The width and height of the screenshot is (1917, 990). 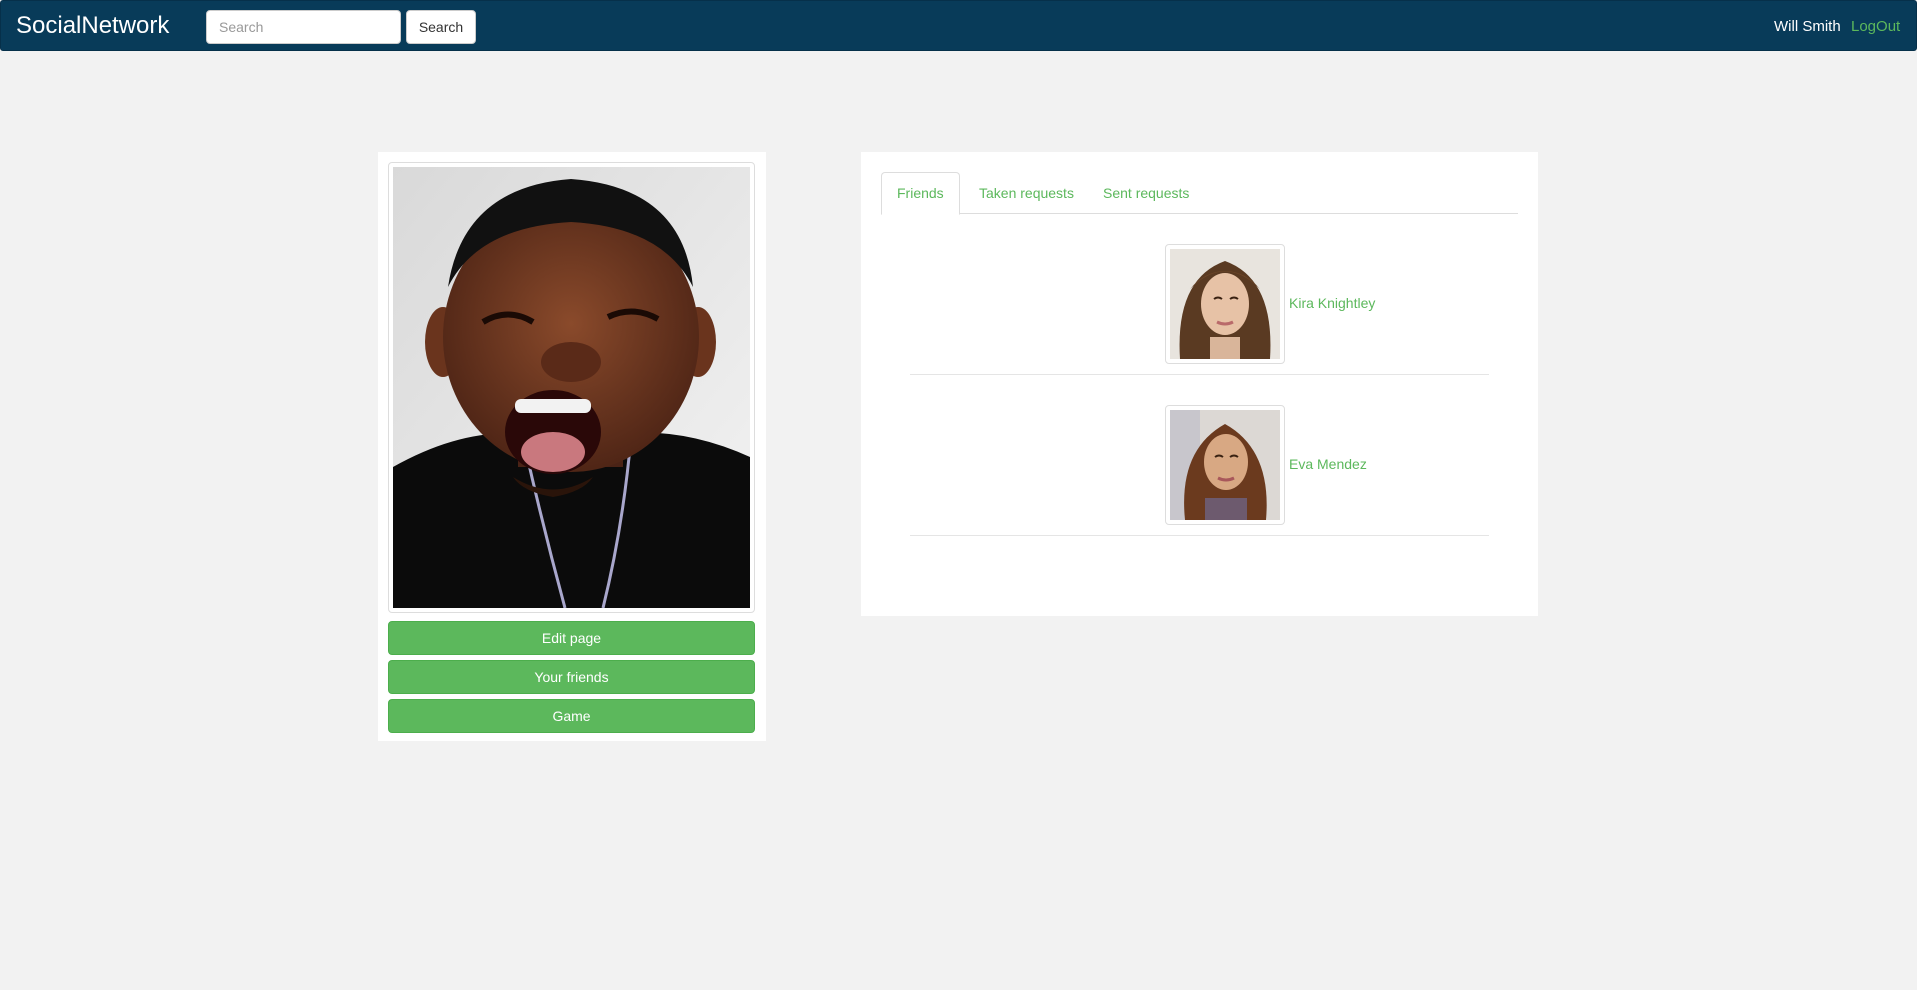 I want to click on edit-page-button: Edit page, so click(x=571, y=638).